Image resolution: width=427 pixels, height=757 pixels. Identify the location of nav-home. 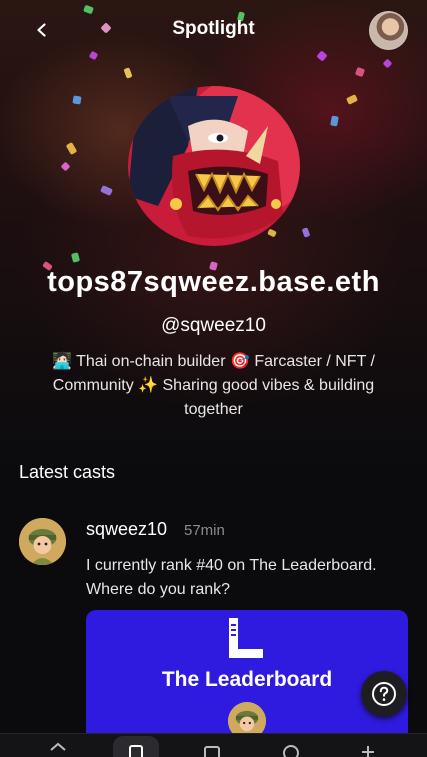
(58, 748).